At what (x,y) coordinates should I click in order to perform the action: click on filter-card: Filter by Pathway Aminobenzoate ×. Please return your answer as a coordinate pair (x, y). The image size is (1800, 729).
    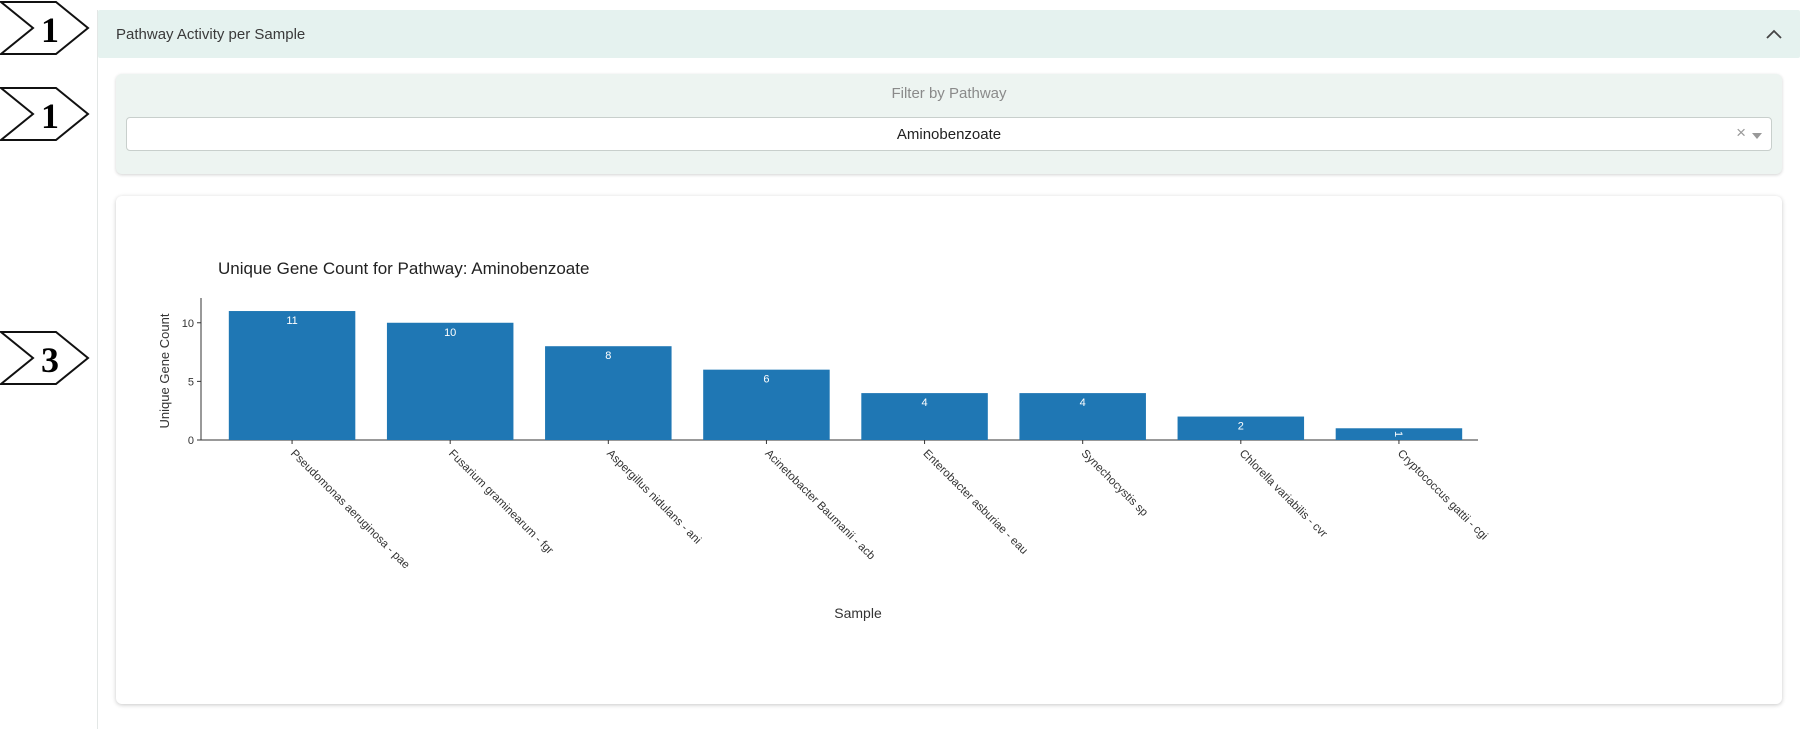
    Looking at the image, I should click on (949, 124).